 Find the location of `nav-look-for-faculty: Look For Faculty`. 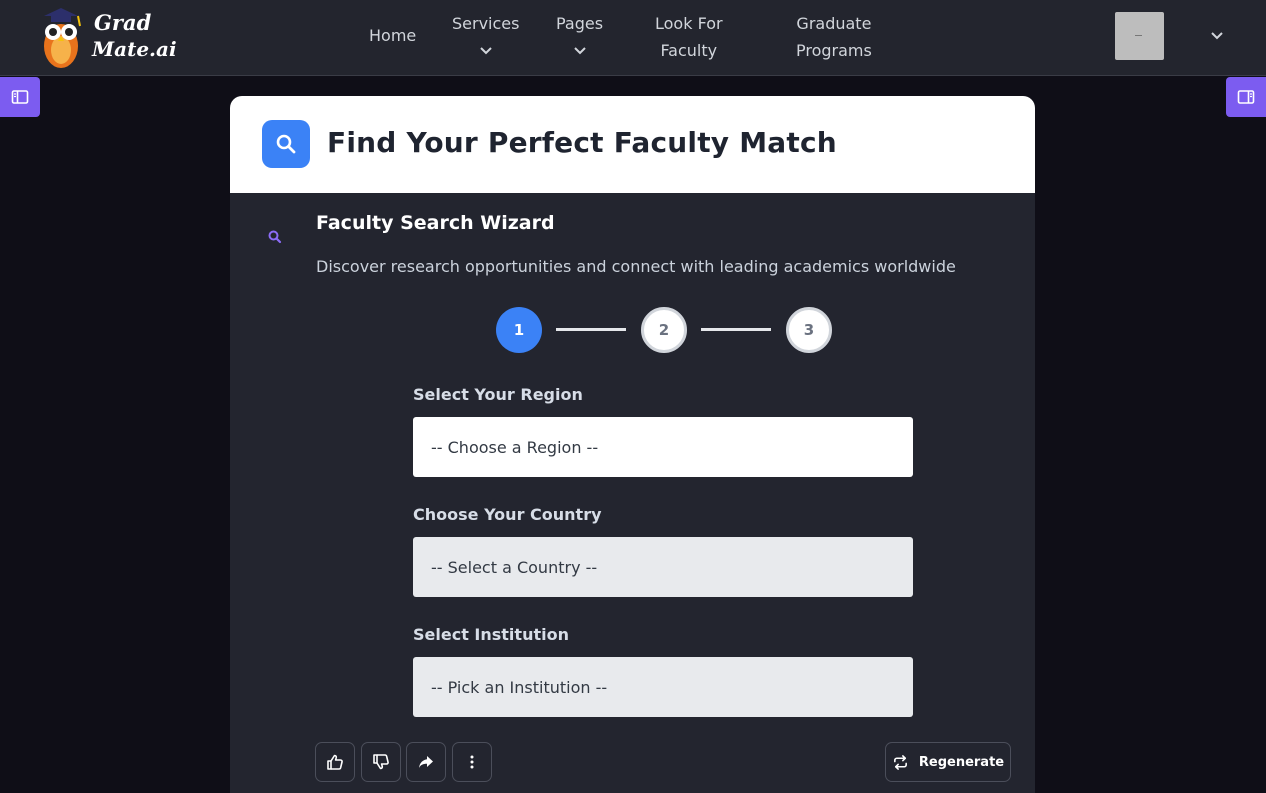

nav-look-for-faculty: Look For Faculty is located at coordinates (689, 37).